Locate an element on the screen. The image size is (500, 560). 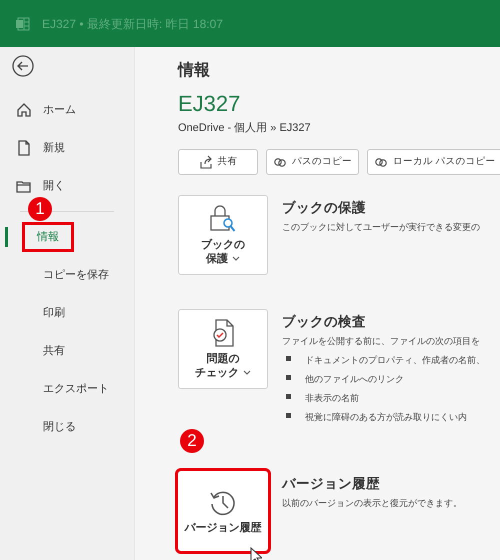
sidebar-item: 新規 is located at coordinates (67, 148).